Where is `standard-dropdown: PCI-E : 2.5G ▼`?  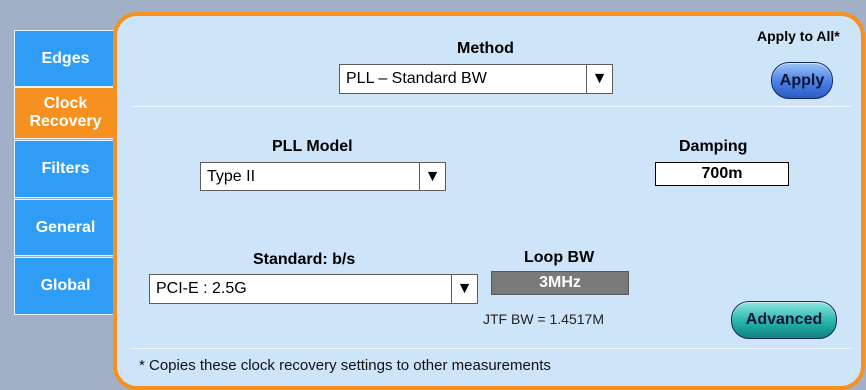
standard-dropdown: PCI-E : 2.5G ▼ is located at coordinates (313, 289).